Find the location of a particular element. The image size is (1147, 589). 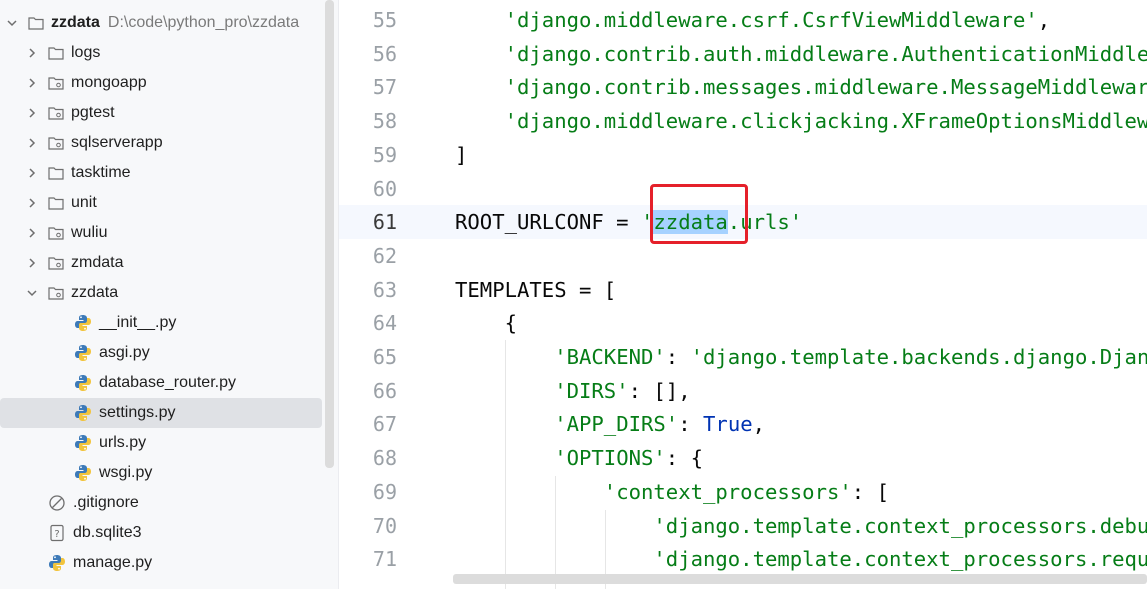

tree-item-label: __init__.py is located at coordinates (138, 322).